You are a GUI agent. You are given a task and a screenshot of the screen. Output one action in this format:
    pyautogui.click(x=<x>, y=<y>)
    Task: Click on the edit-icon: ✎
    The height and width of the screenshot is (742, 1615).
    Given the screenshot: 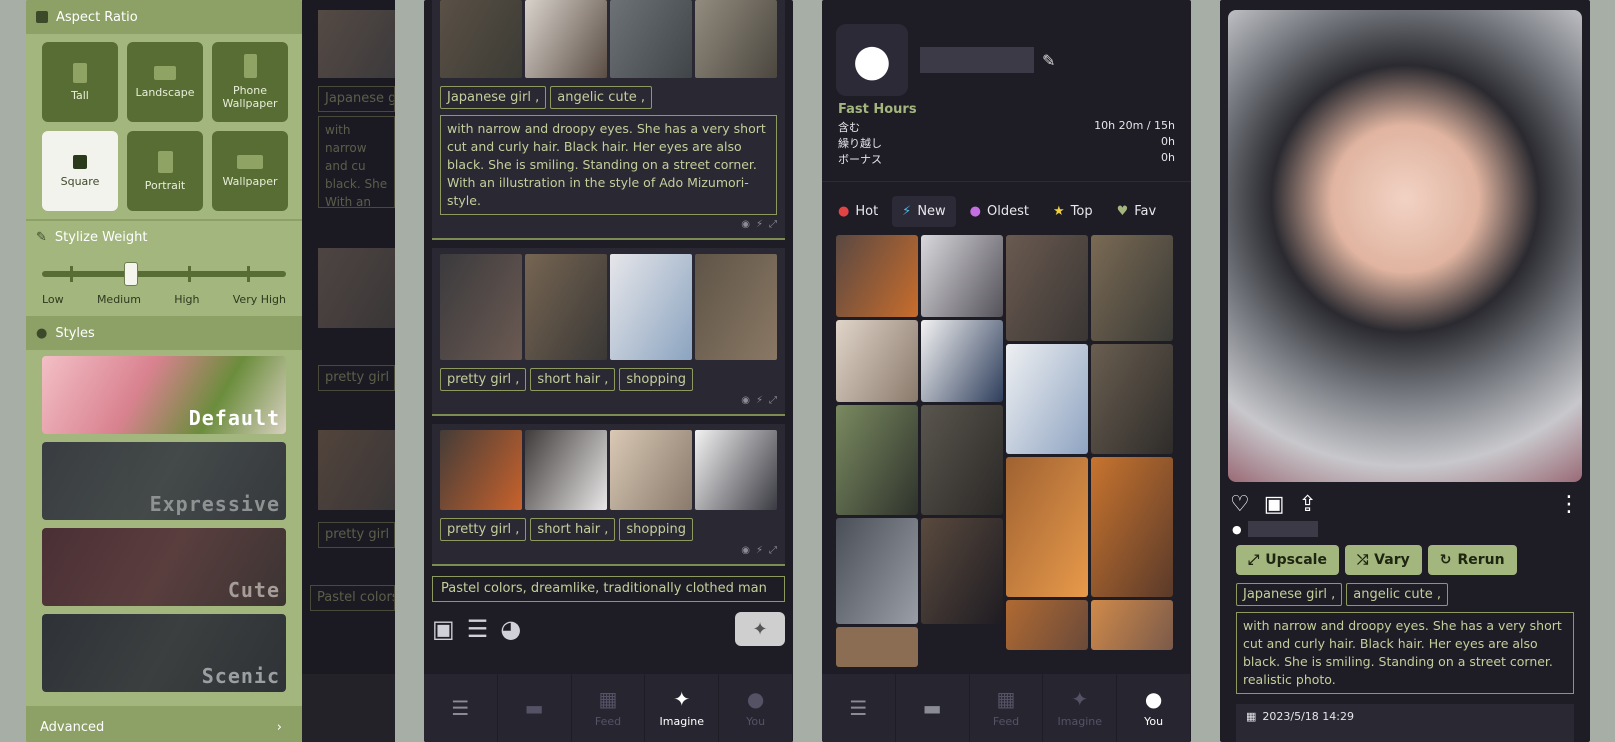 What is the action you would take?
    pyautogui.click(x=1048, y=60)
    